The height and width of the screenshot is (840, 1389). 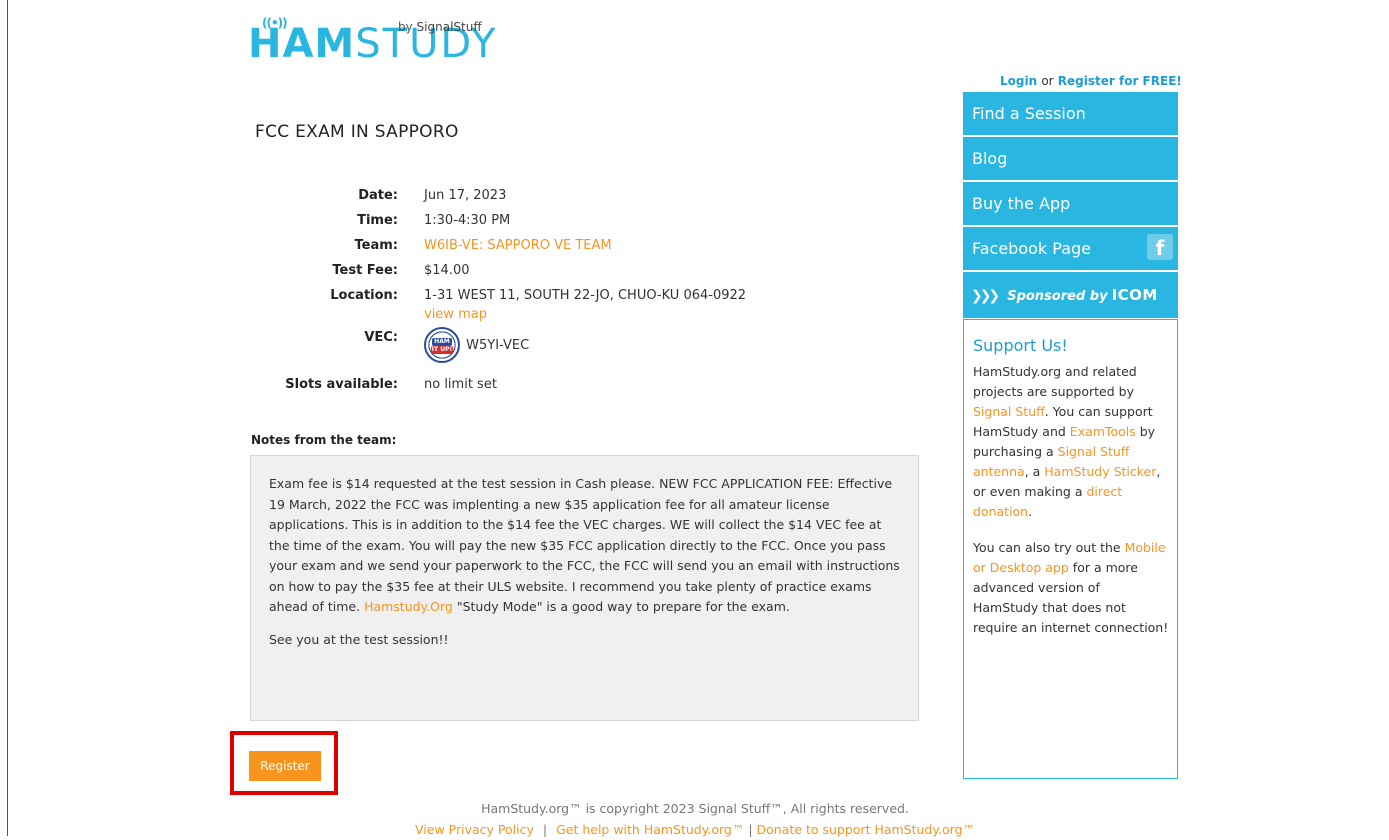 What do you see at coordinates (1070, 113) in the screenshot?
I see `nav-find-session: Find a Session` at bounding box center [1070, 113].